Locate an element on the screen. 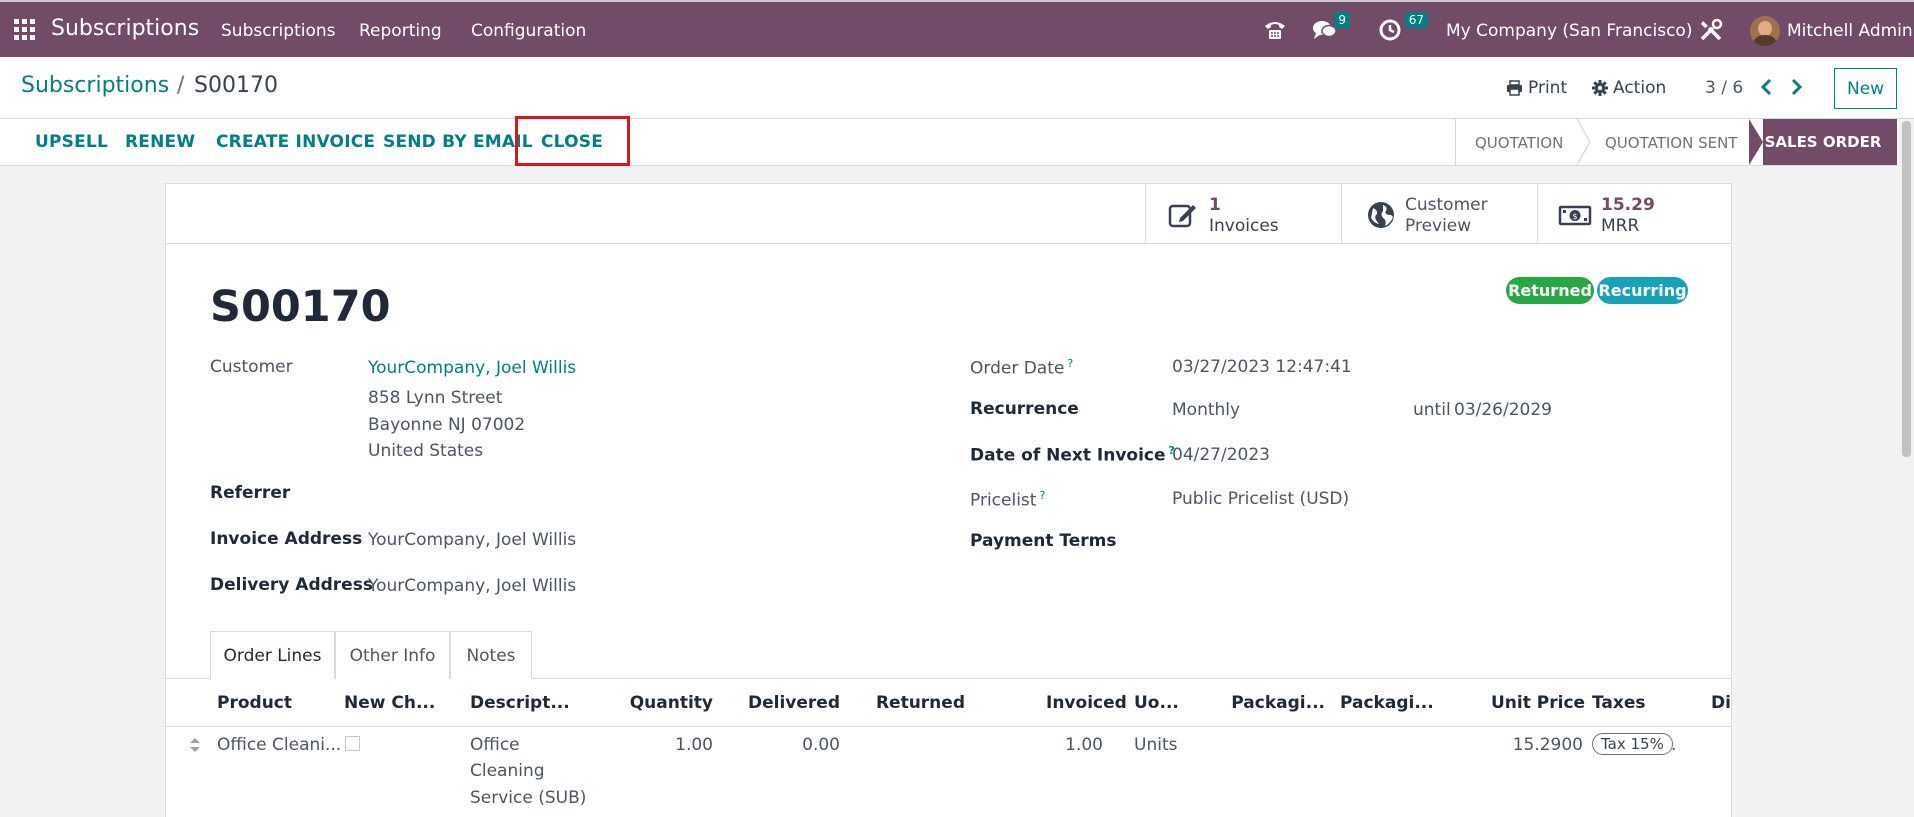 This screenshot has height=817, width=1914. apps-grid-icon is located at coordinates (24, 29).